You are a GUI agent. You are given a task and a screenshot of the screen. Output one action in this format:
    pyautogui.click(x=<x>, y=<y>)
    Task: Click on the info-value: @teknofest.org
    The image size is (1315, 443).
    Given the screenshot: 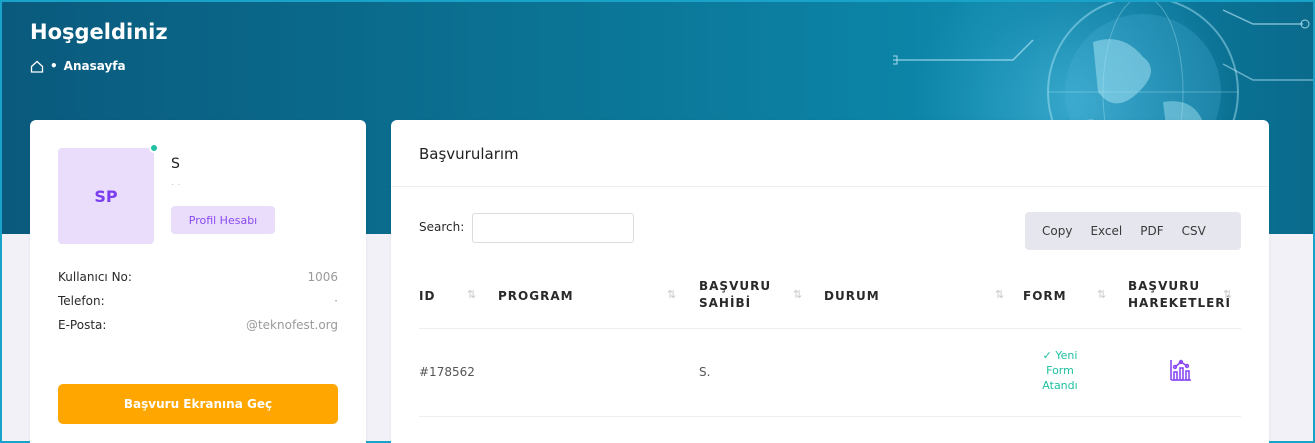 What is the action you would take?
    pyautogui.click(x=291, y=325)
    